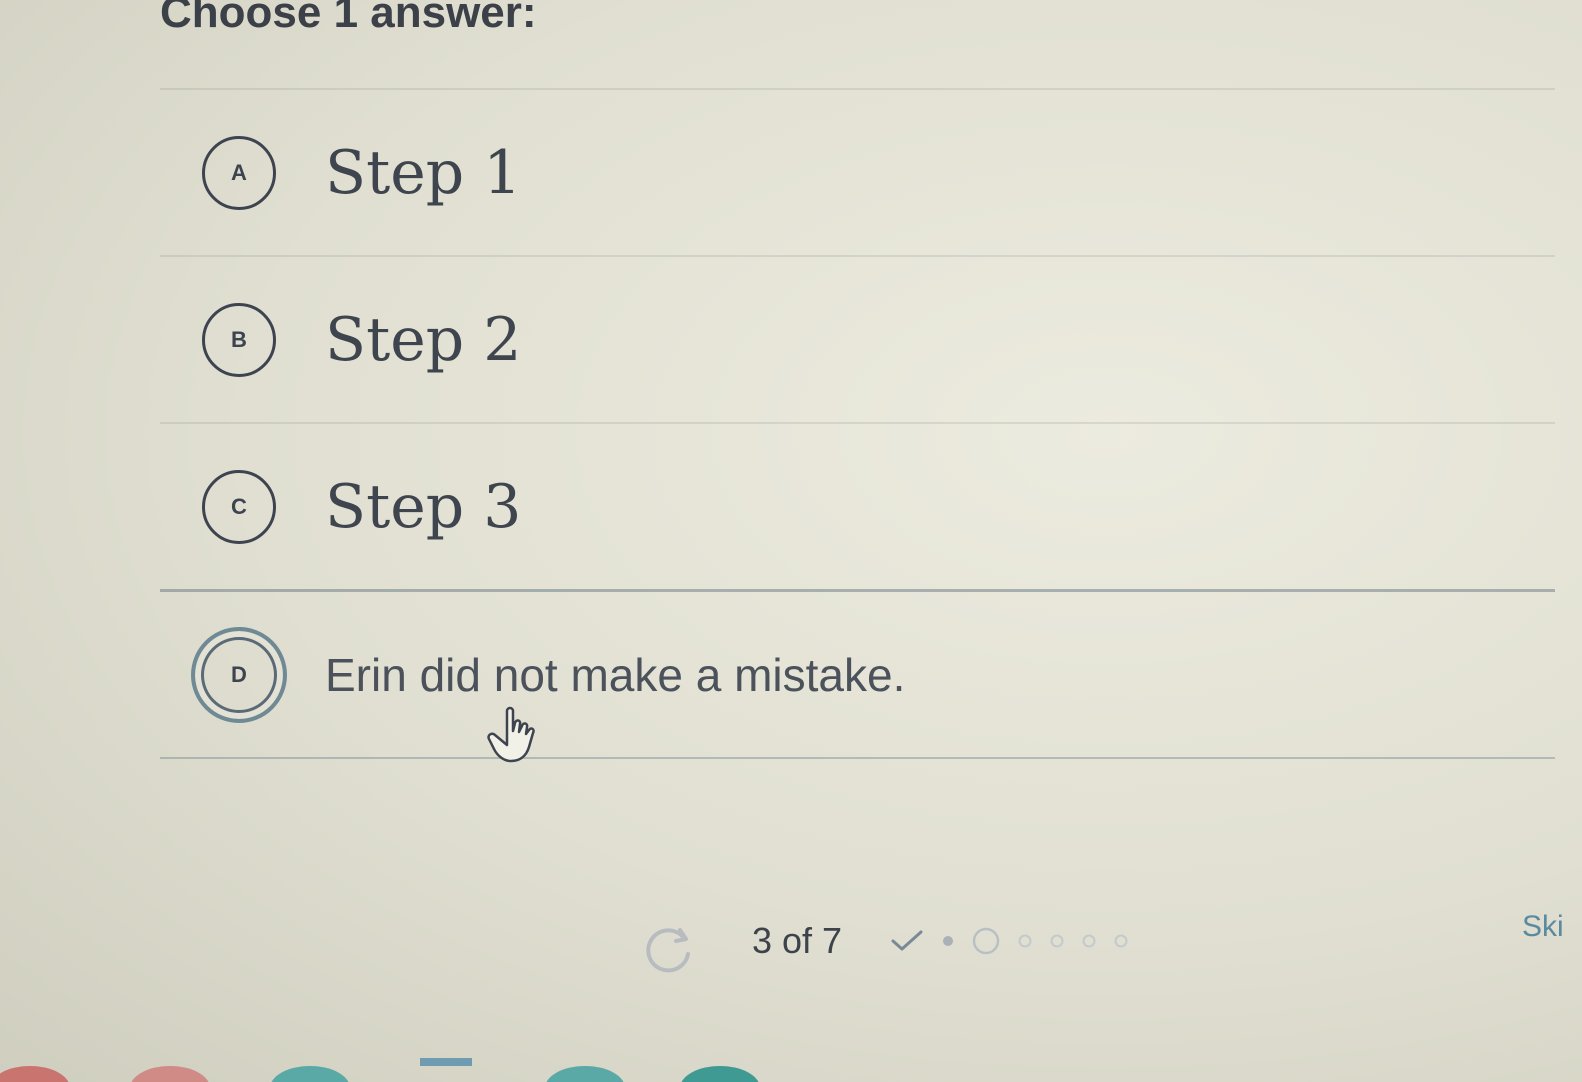 The width and height of the screenshot is (1582, 1082). I want to click on check-icon, so click(907, 940).